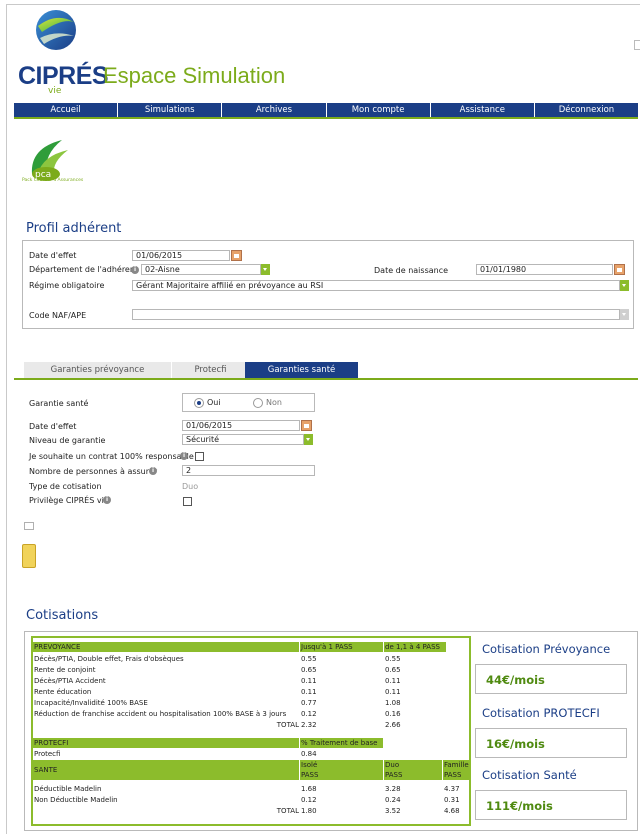  What do you see at coordinates (70, 681) in the screenshot?
I see `table-cell: Décès/PTIA Accident` at bounding box center [70, 681].